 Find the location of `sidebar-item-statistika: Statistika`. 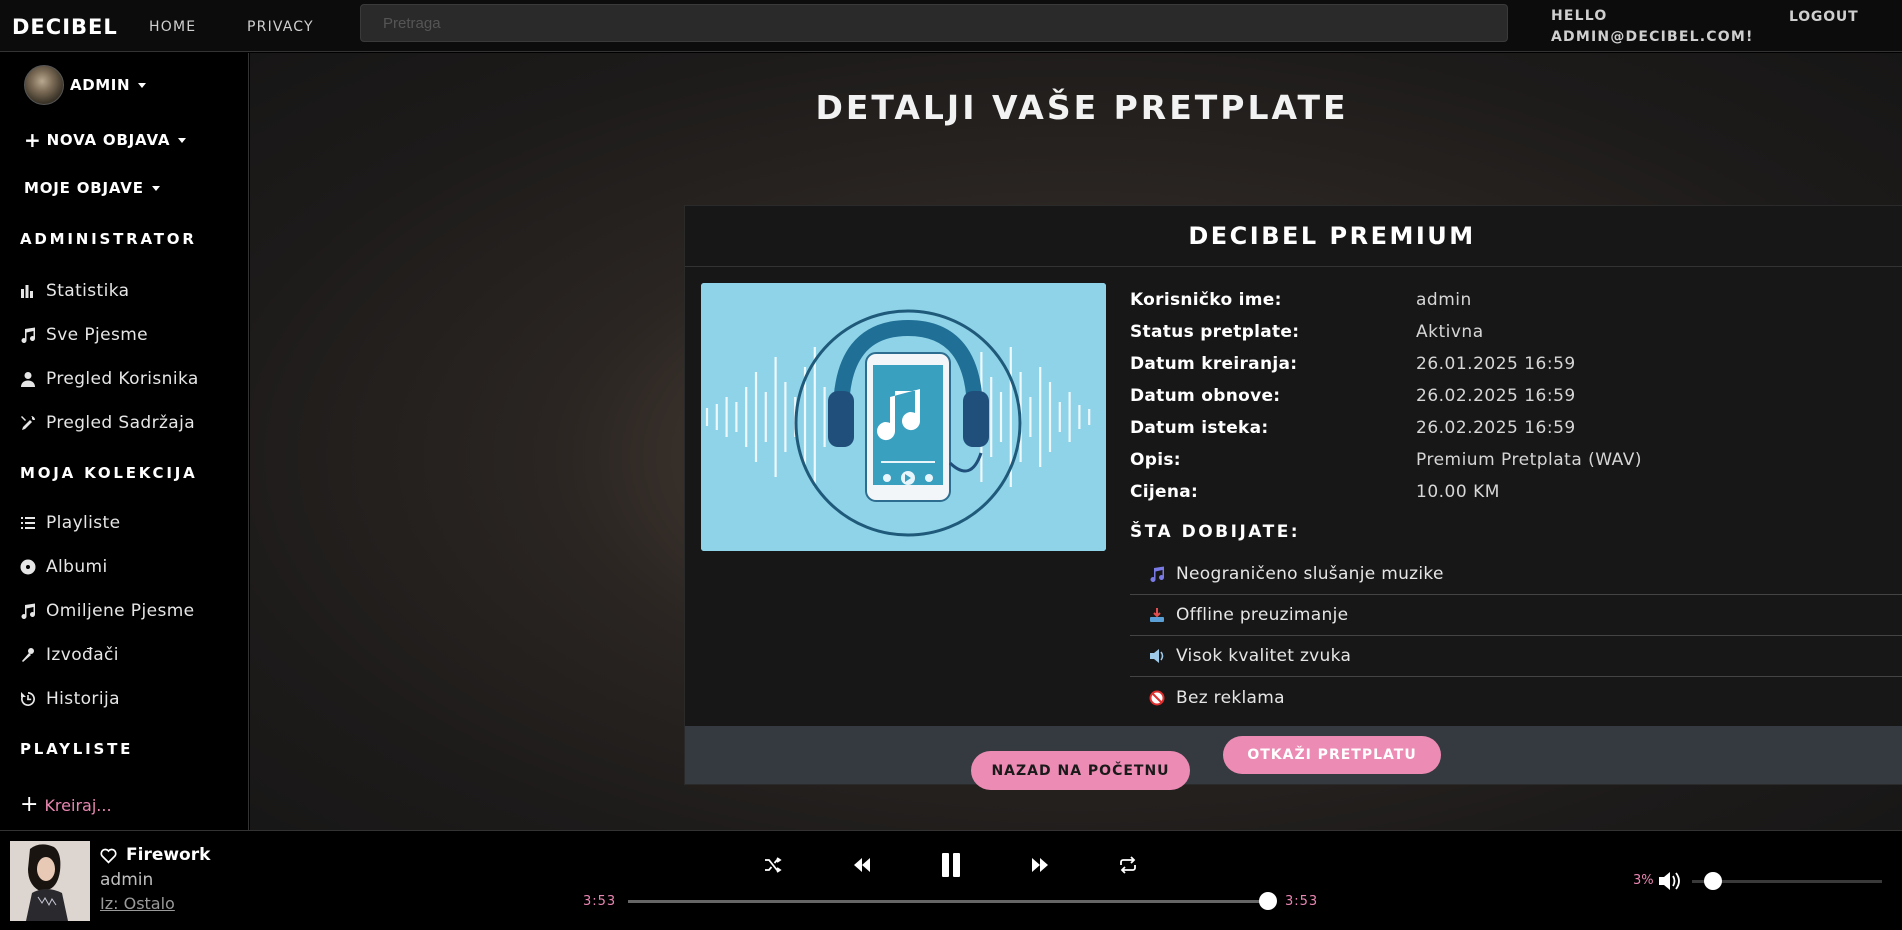

sidebar-item-statistika: Statistika is located at coordinates (74, 291).